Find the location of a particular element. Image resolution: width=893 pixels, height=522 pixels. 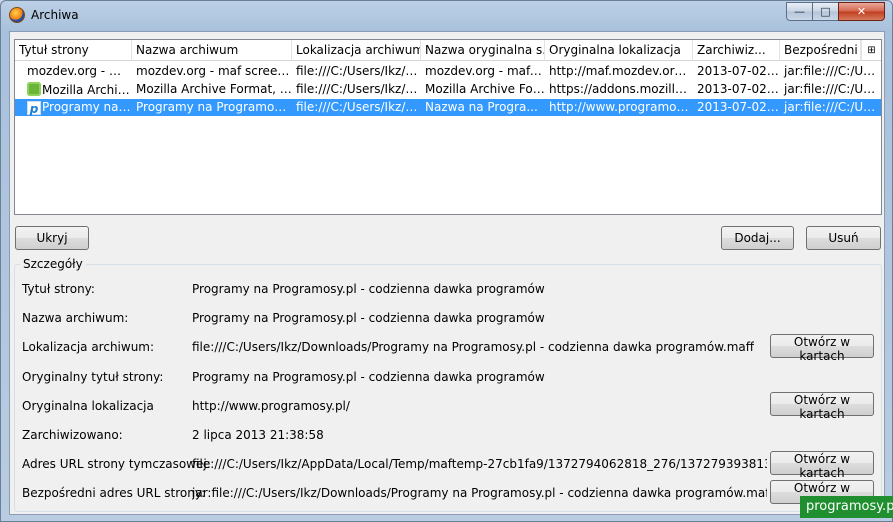

programosy-icon: p is located at coordinates (34, 108).